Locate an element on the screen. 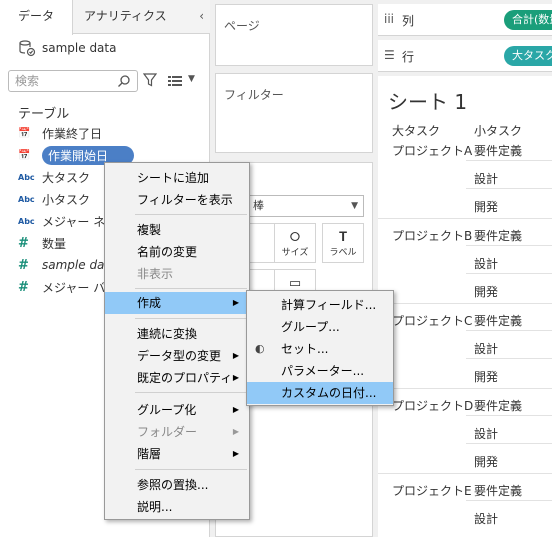 Image resolution: width=552 pixels, height=537 pixels. field-label: 小タスク is located at coordinates (66, 199).